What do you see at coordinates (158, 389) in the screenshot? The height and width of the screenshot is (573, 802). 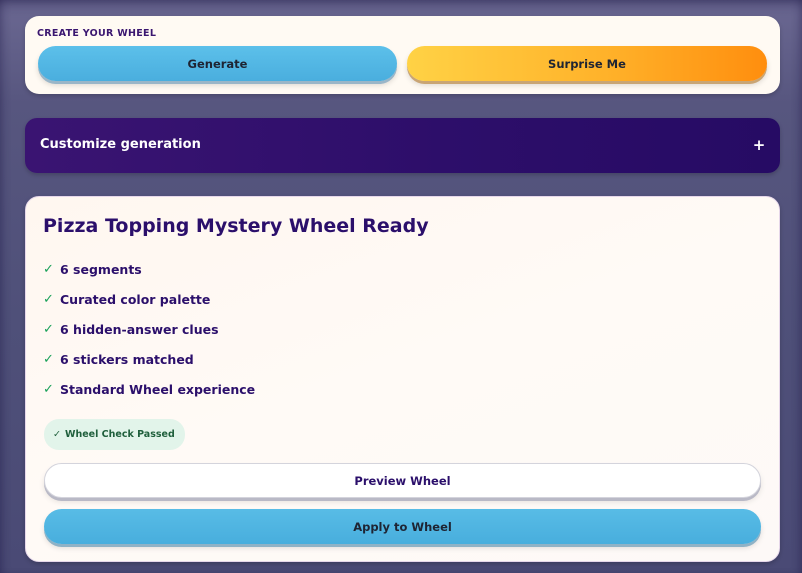 I see `feature-label: Standard Wheel experience` at bounding box center [158, 389].